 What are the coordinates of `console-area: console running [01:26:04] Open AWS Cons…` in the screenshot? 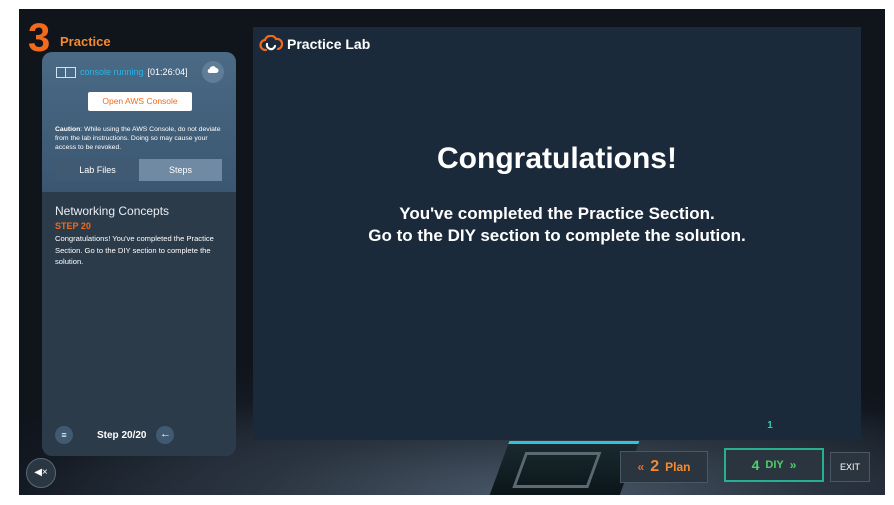 It's located at (139, 122).